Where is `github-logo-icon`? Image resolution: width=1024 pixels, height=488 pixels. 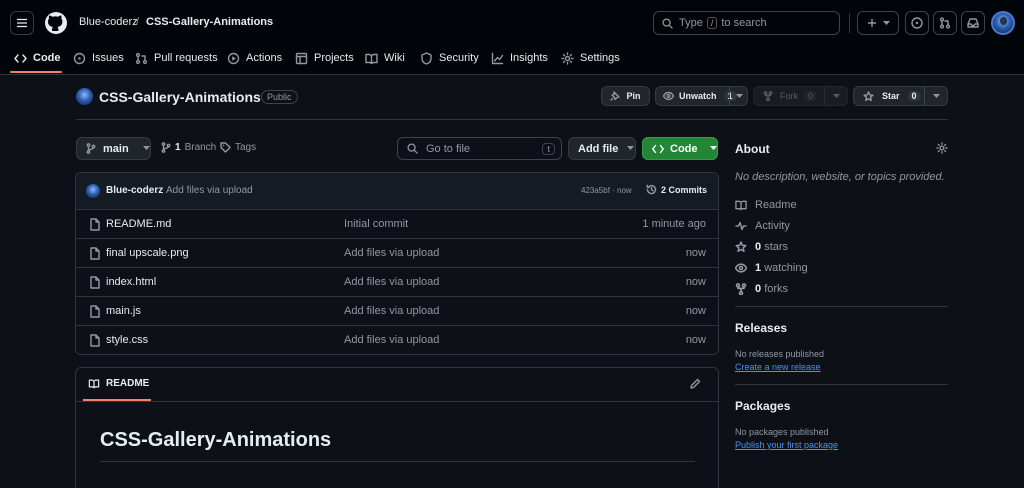
github-logo-icon is located at coordinates (56, 23).